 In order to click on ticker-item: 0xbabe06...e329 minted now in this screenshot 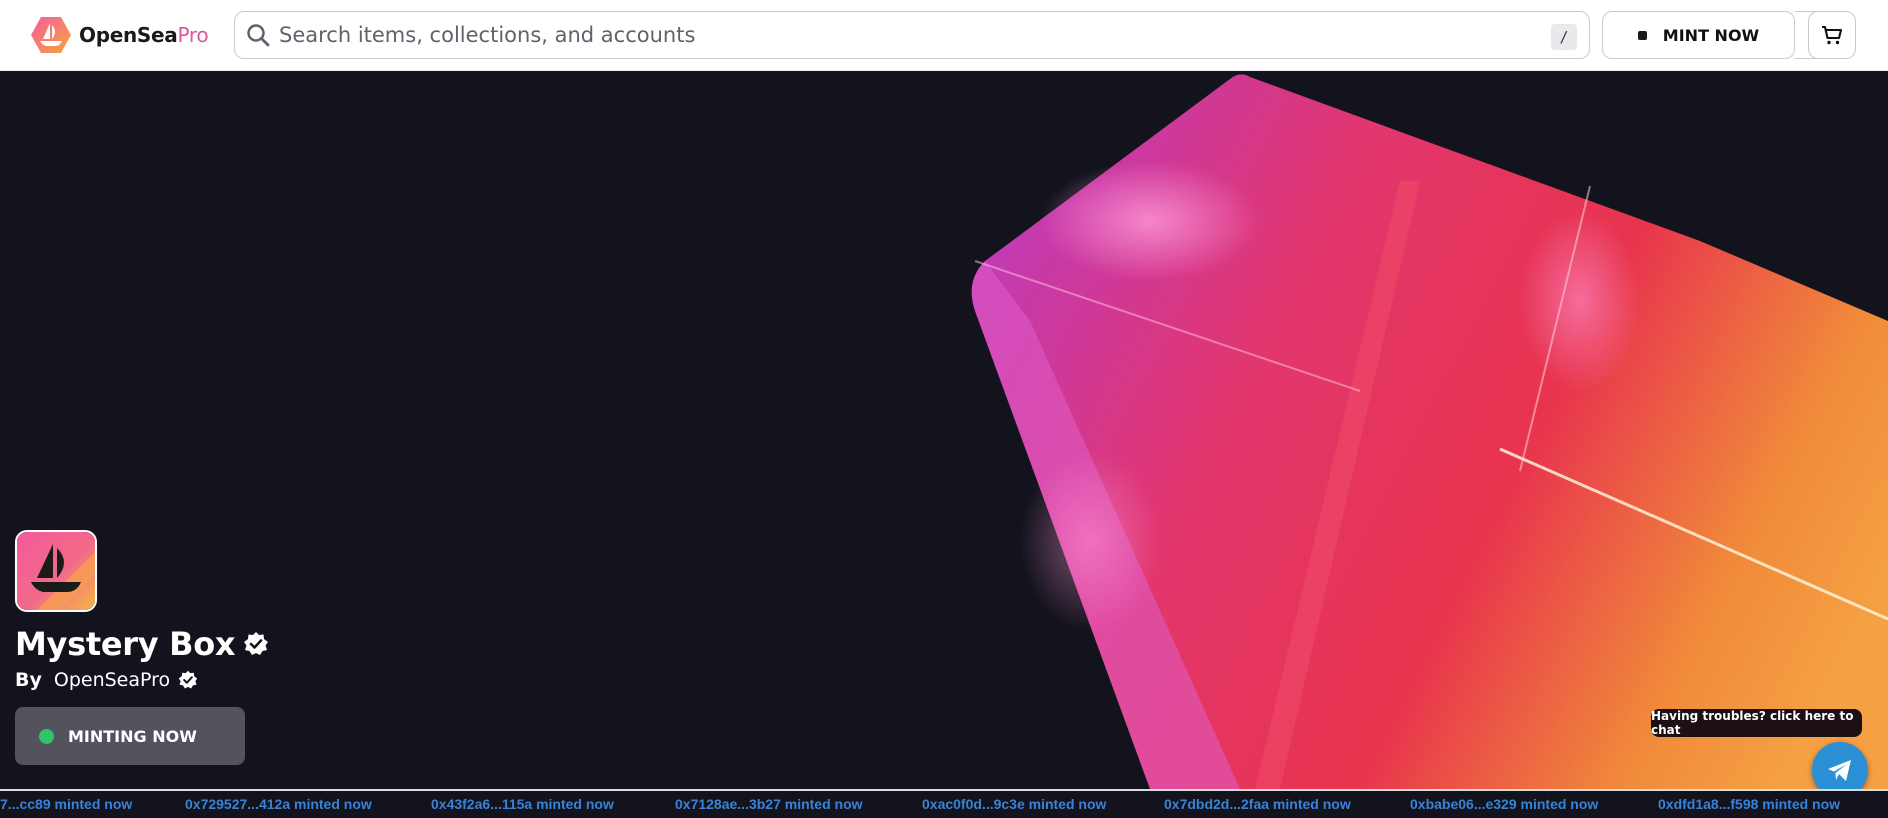, I will do `click(1504, 804)`.